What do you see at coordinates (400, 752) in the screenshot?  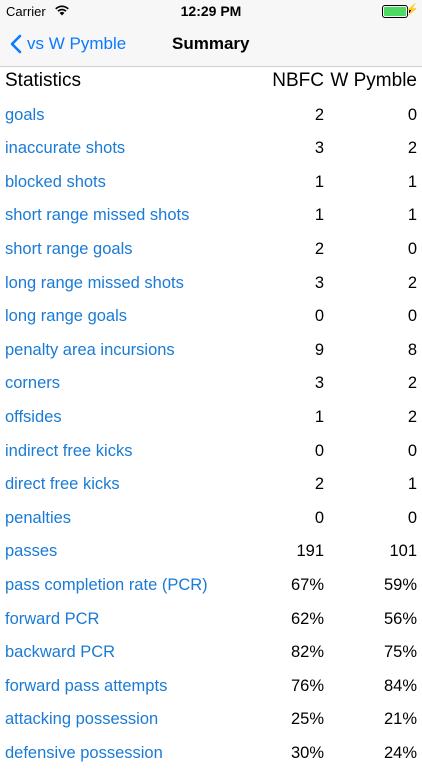 I see `team2-value: 24%` at bounding box center [400, 752].